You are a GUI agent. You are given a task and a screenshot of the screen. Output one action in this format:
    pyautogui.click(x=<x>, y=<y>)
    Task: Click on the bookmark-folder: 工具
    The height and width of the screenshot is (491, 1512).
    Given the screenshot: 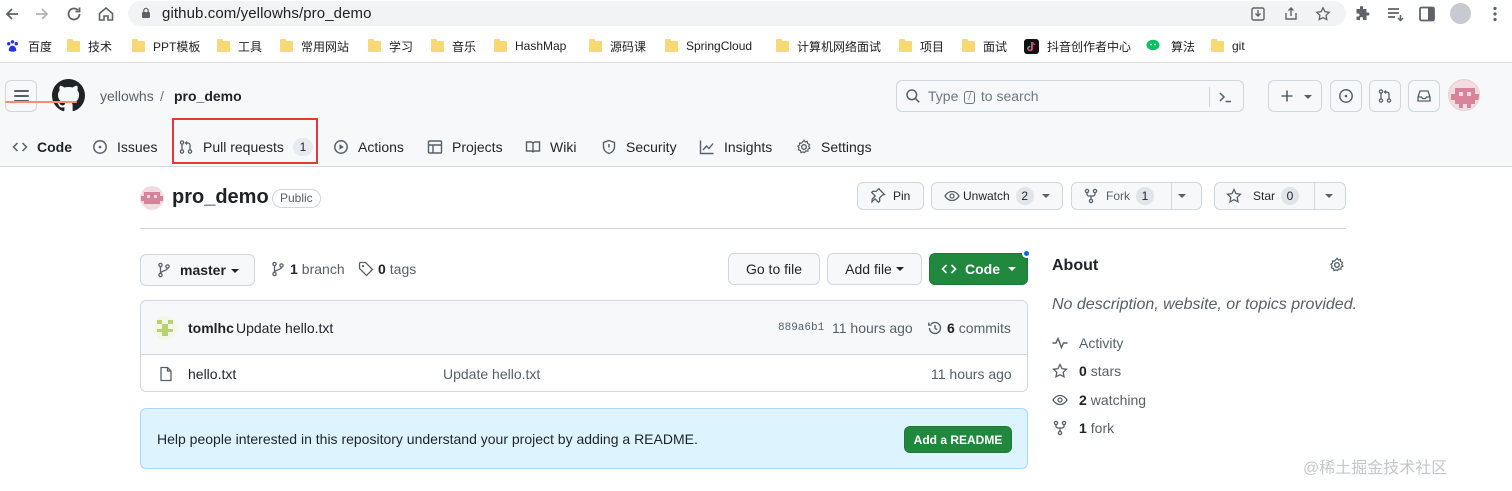 What is the action you would take?
    pyautogui.click(x=239, y=46)
    